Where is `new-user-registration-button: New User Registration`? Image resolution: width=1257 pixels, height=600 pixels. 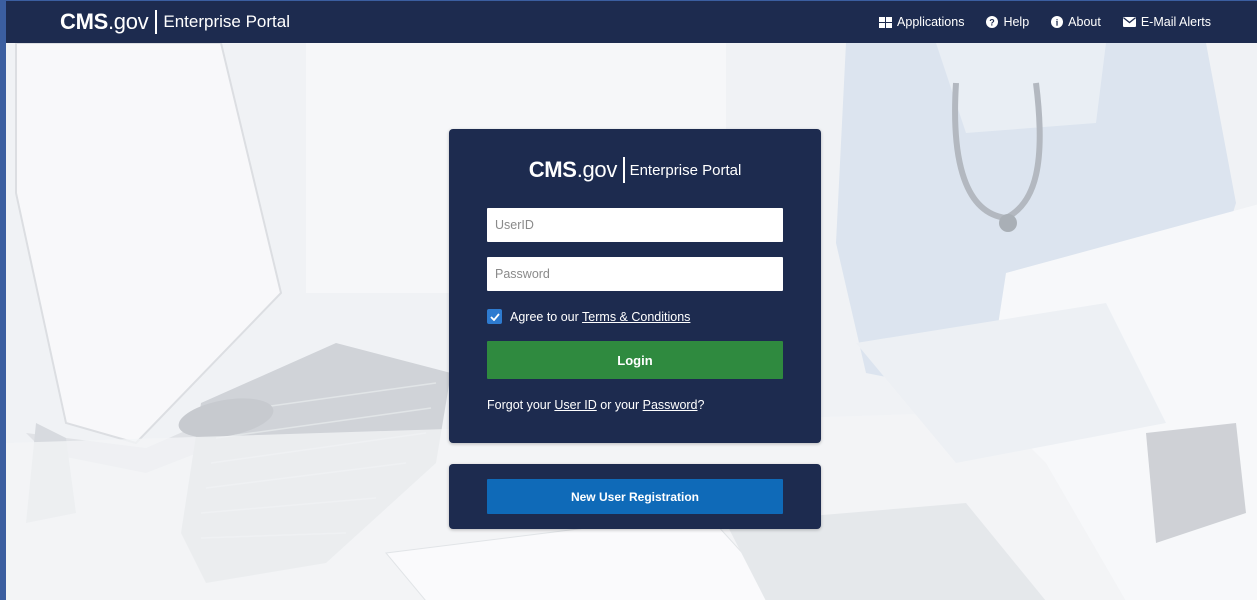
new-user-registration-button: New User Registration is located at coordinates (635, 496).